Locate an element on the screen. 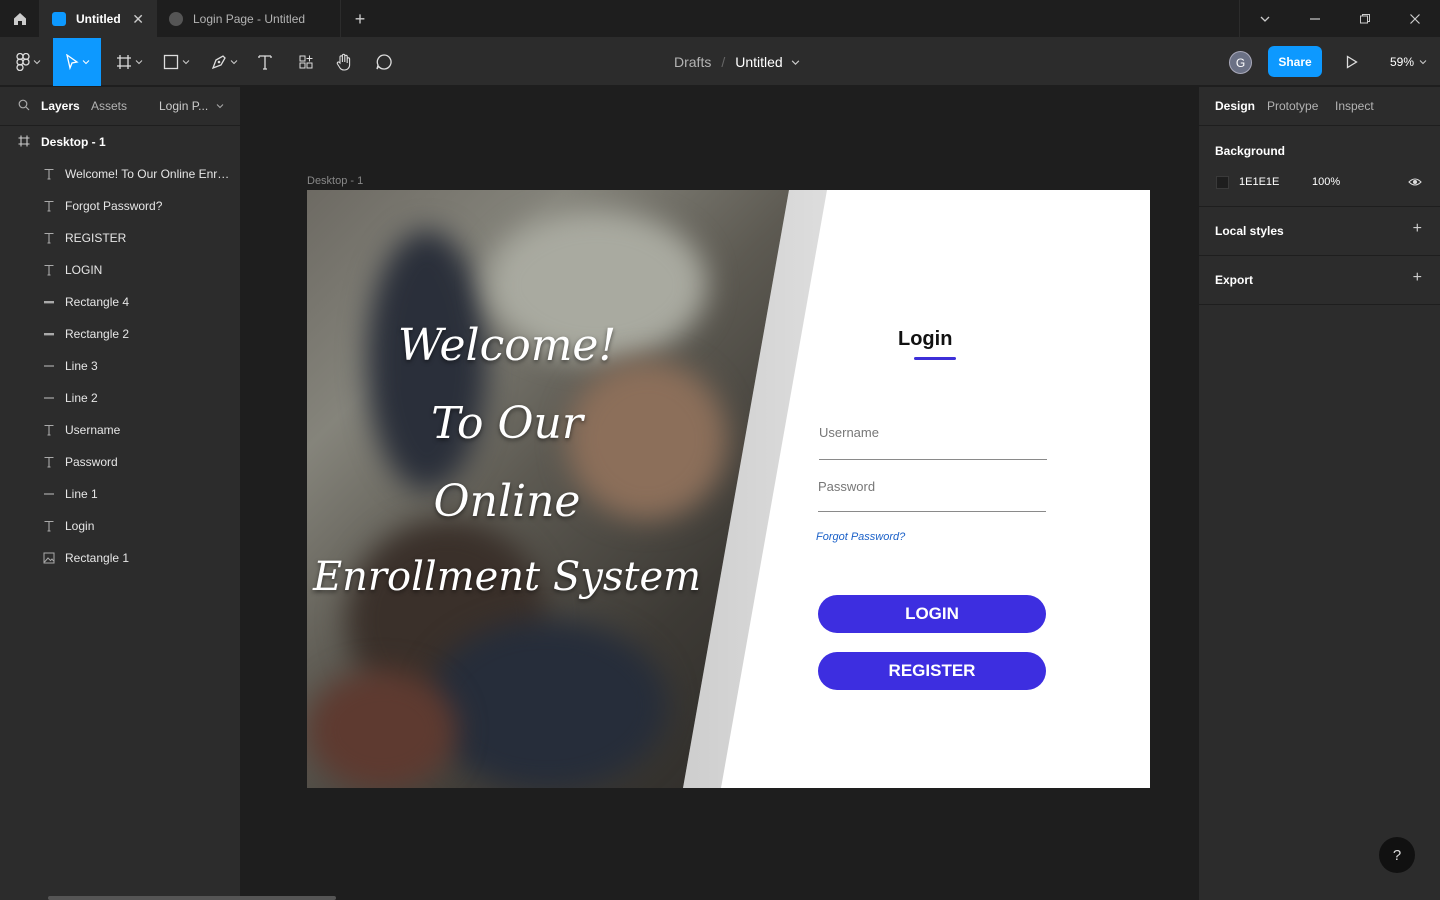 This screenshot has height=900, width=1440. register-button: REGISTER is located at coordinates (932, 671).